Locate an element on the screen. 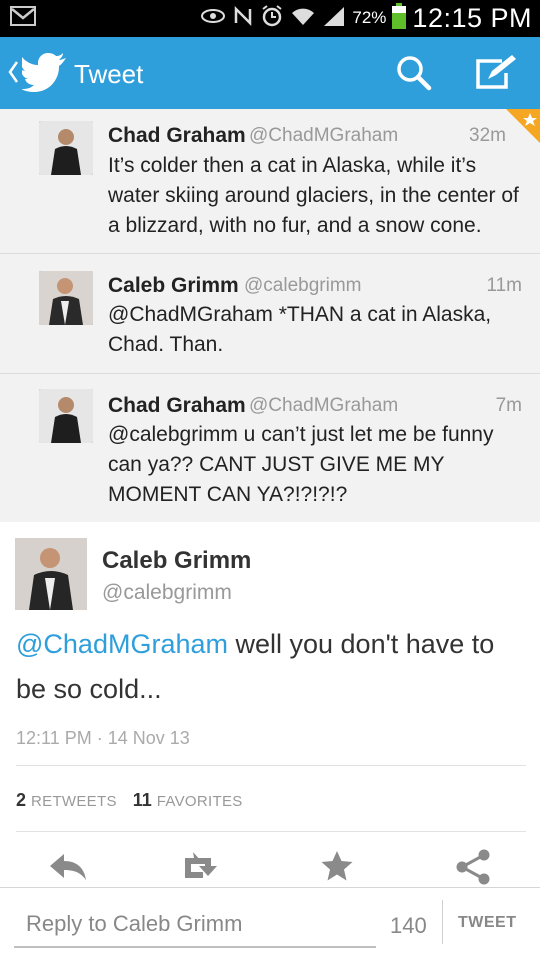 The image size is (540, 960). retweets-label: RETWEETS is located at coordinates (74, 801).